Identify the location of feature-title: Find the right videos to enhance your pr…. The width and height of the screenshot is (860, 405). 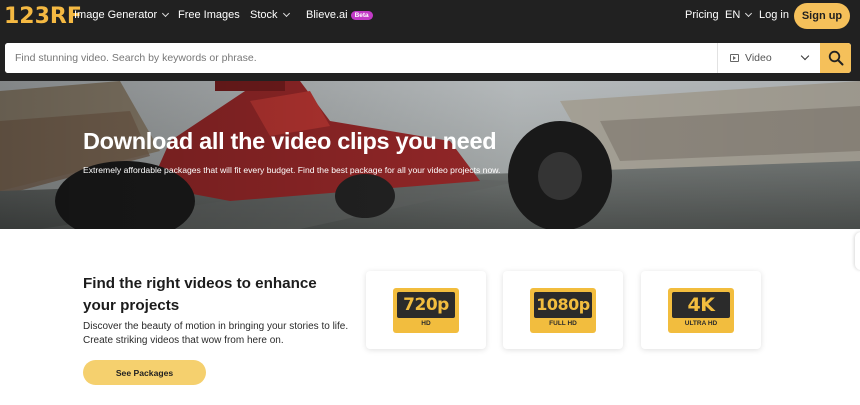
(200, 294).